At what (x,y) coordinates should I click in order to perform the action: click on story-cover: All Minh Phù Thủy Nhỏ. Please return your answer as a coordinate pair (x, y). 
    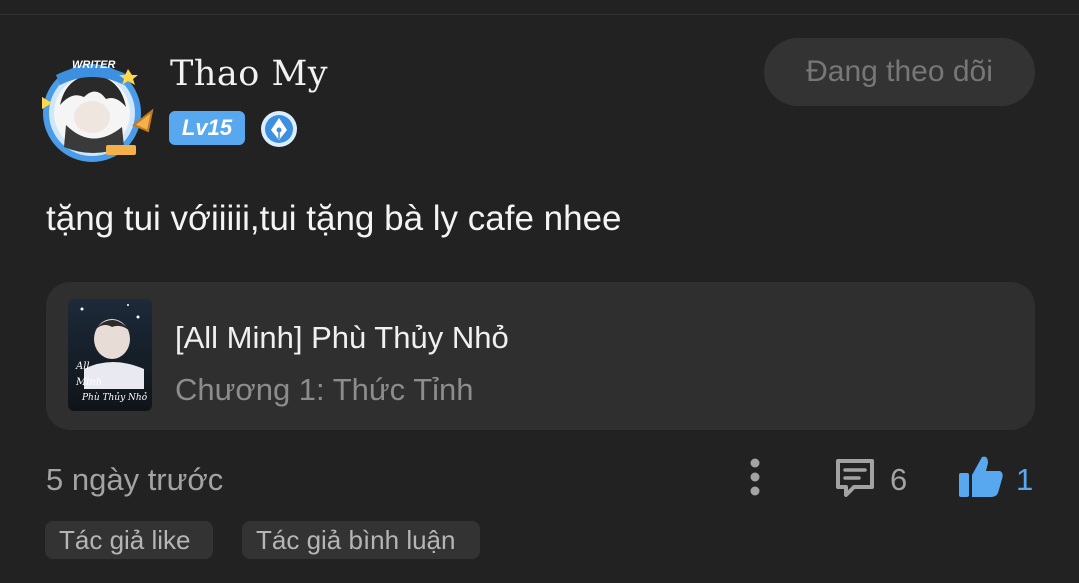
    Looking at the image, I should click on (110, 355).